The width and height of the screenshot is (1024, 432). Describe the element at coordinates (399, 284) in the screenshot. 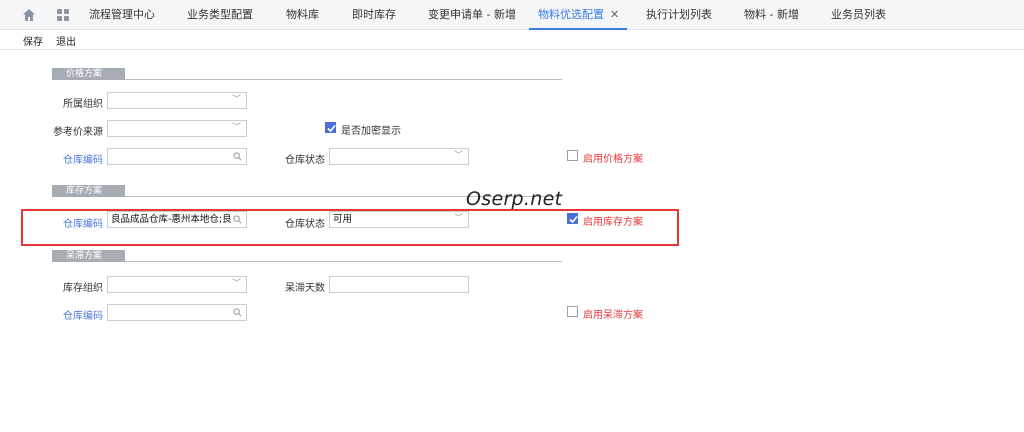

I see `stale-days-input` at that location.